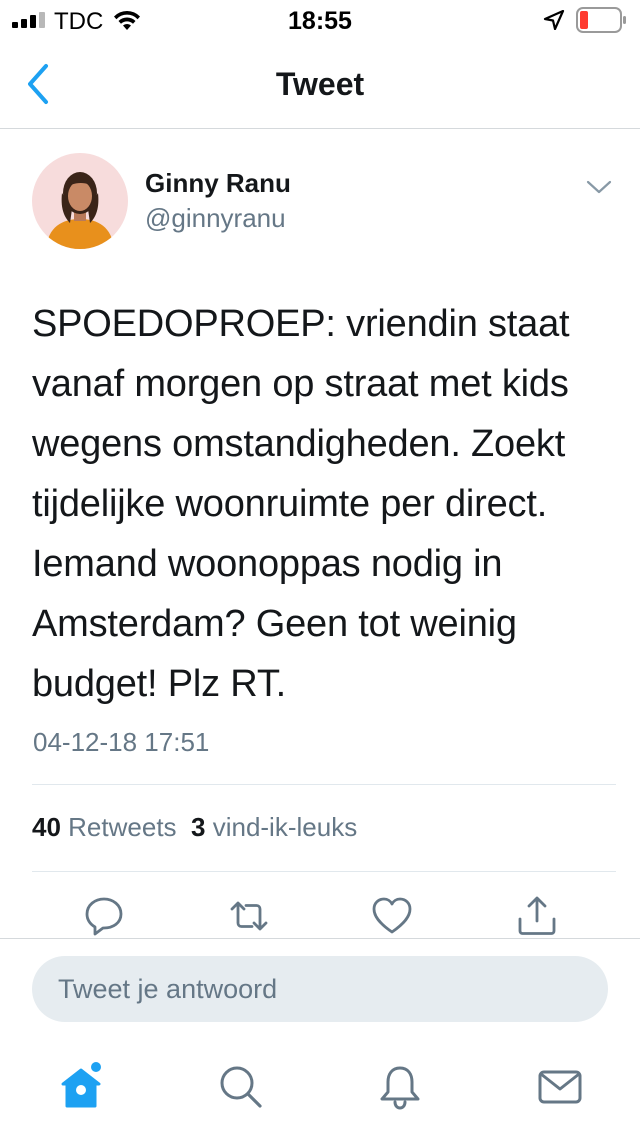  What do you see at coordinates (285, 827) in the screenshot?
I see `like-label: vind-ik-leuks` at bounding box center [285, 827].